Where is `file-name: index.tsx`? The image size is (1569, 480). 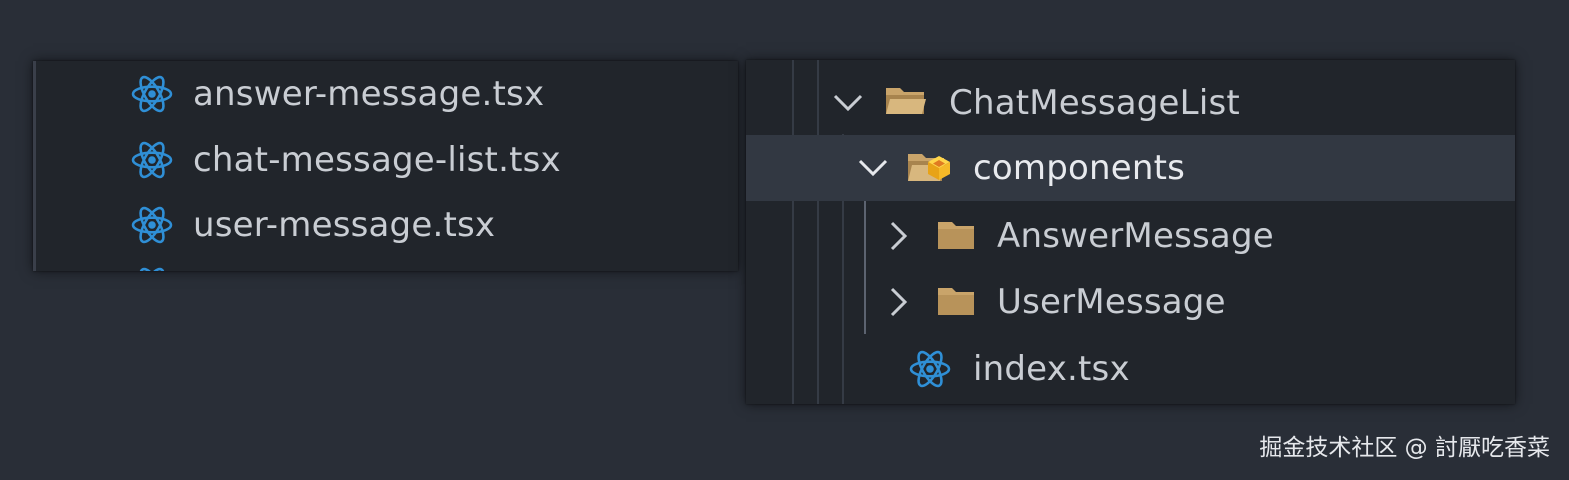
file-name: index.tsx is located at coordinates (1051, 369).